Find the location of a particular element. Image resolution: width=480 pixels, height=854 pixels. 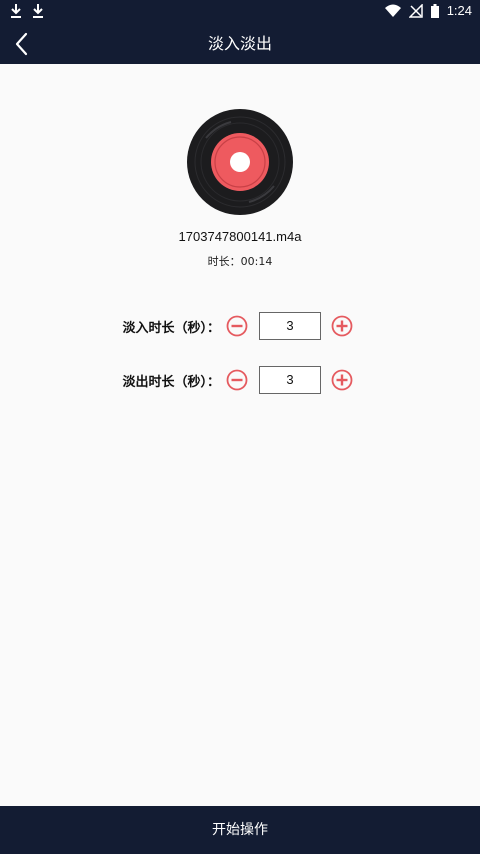

chevron-left-icon is located at coordinates (21, 44).